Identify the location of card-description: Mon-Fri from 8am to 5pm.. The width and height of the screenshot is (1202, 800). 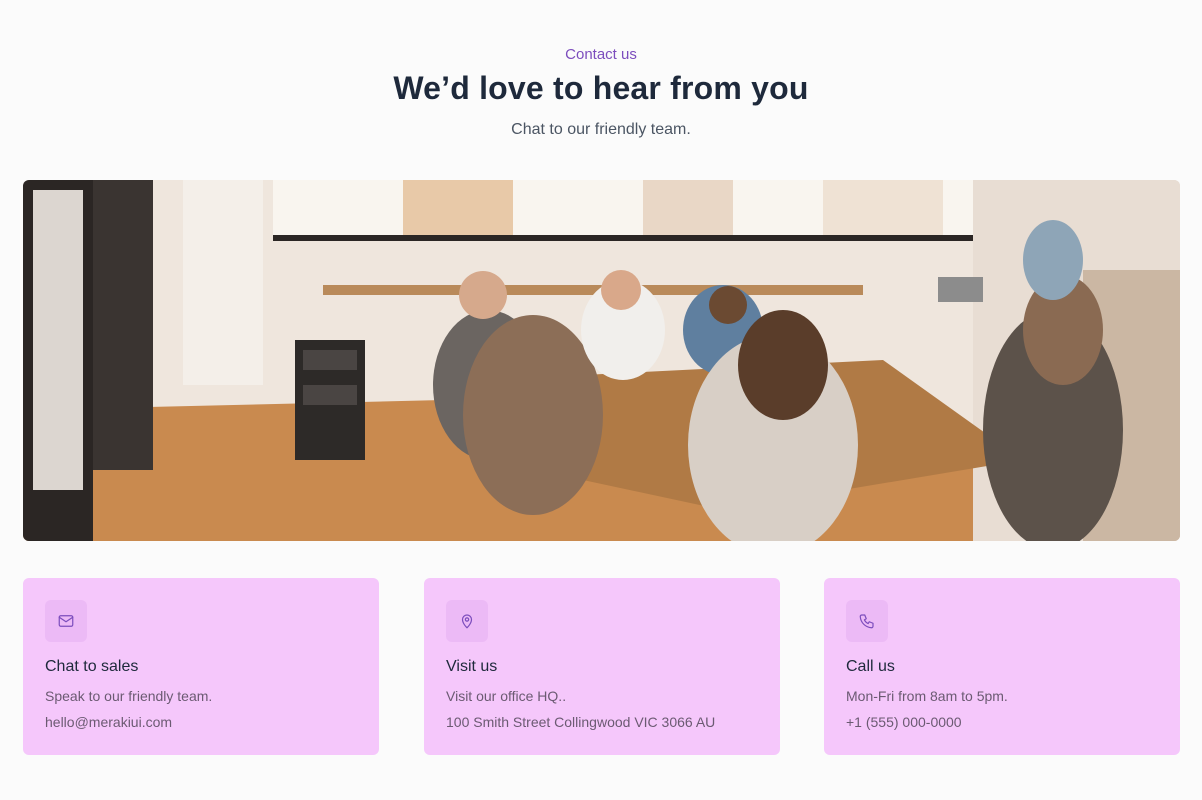
(927, 696).